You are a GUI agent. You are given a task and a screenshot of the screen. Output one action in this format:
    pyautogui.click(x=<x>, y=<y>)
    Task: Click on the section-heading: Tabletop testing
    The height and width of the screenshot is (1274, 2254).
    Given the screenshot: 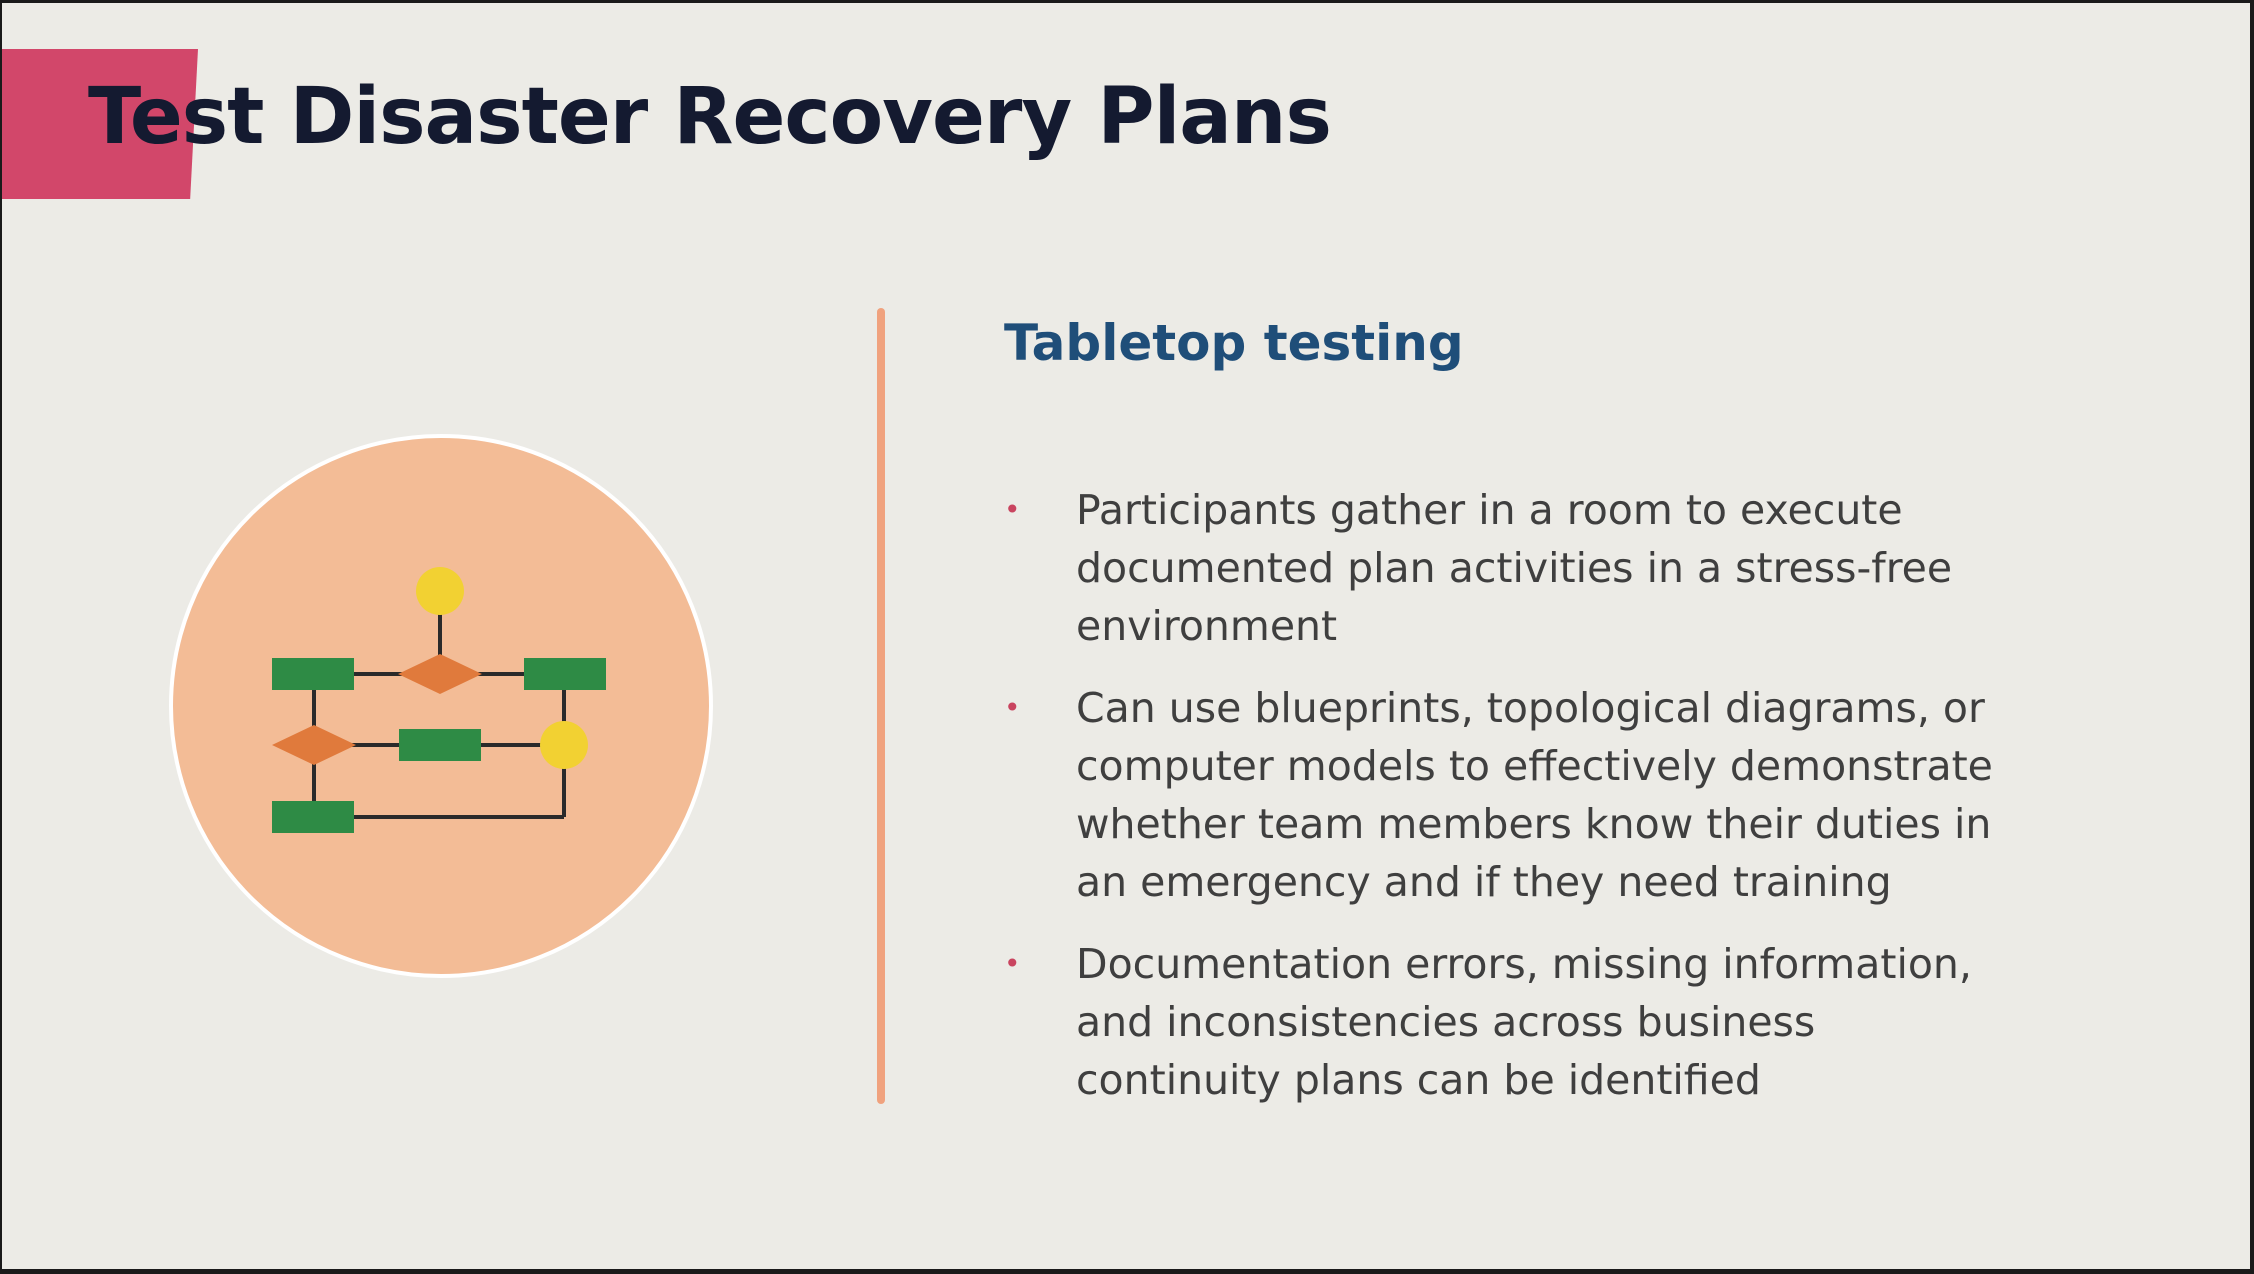 What is the action you would take?
    pyautogui.click(x=1234, y=343)
    